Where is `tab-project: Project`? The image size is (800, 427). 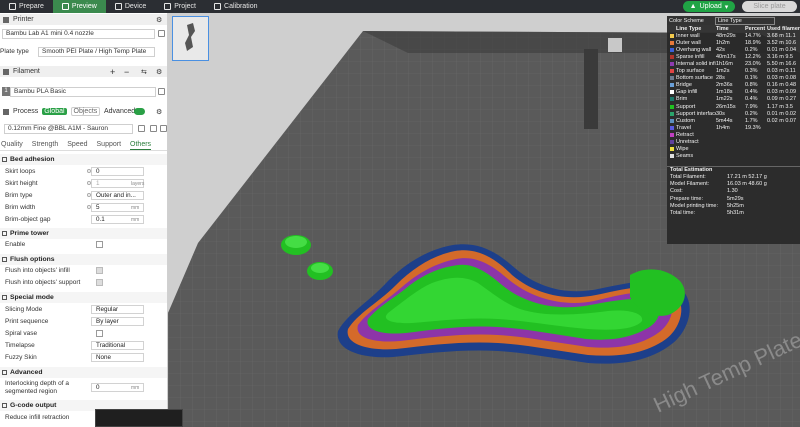 tab-project: Project is located at coordinates (180, 6).